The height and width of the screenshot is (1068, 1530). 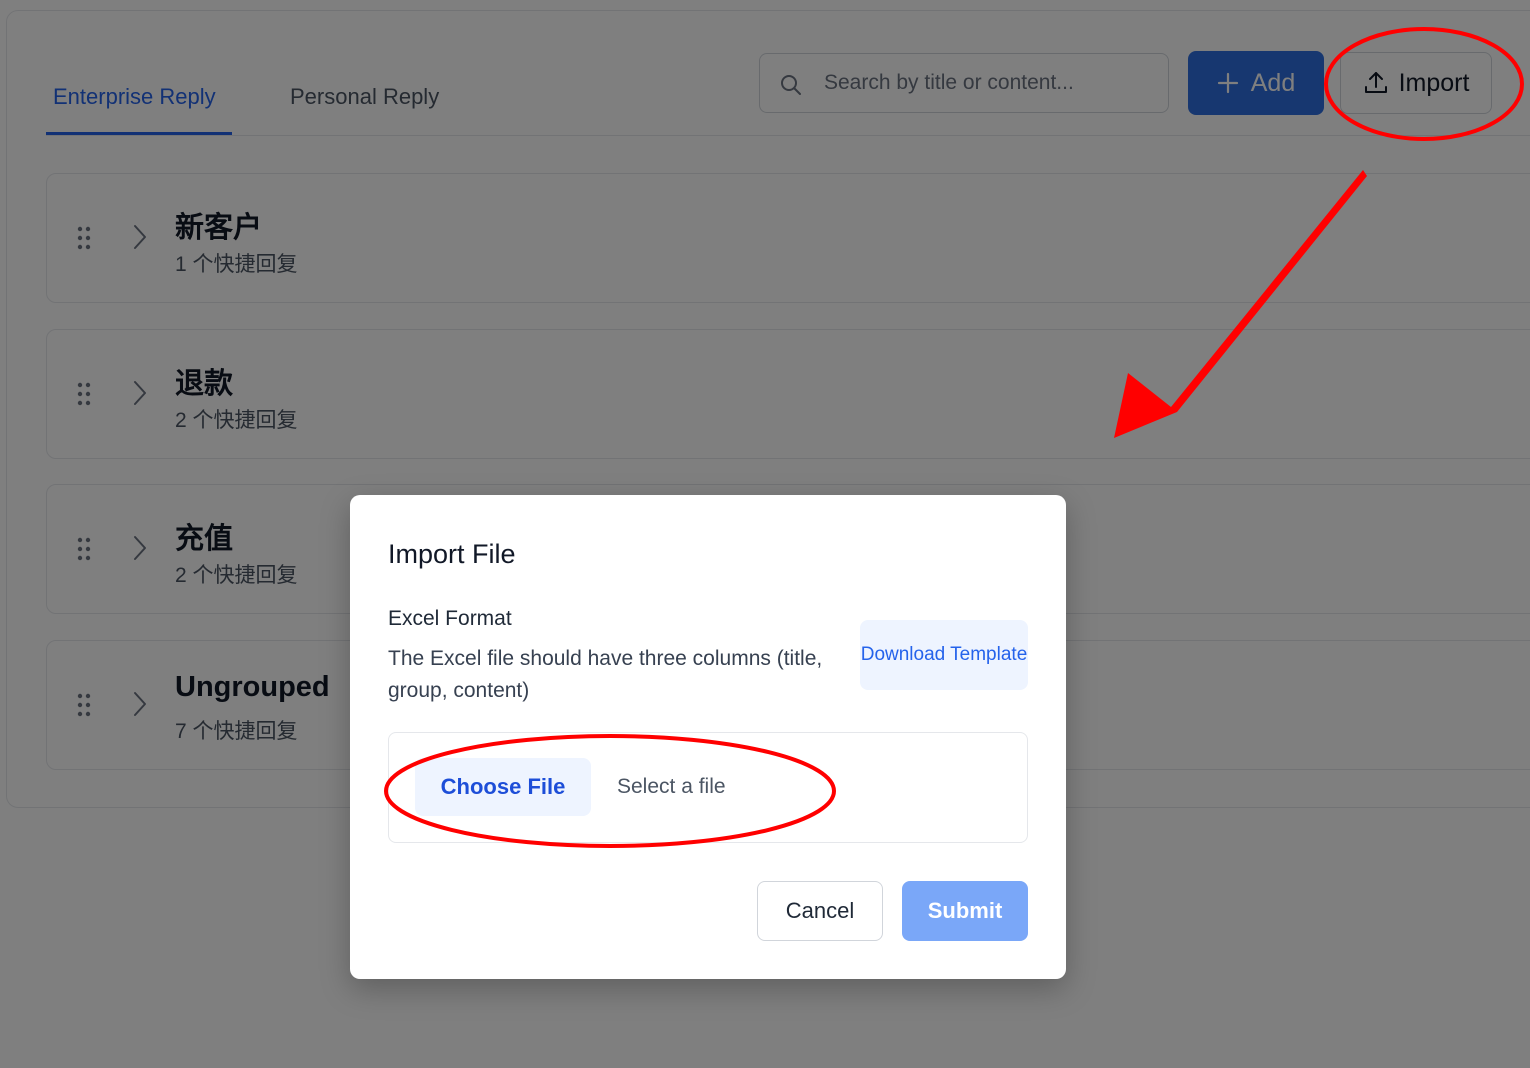 I want to click on file-picker: Choose File Select a file, so click(x=708, y=787).